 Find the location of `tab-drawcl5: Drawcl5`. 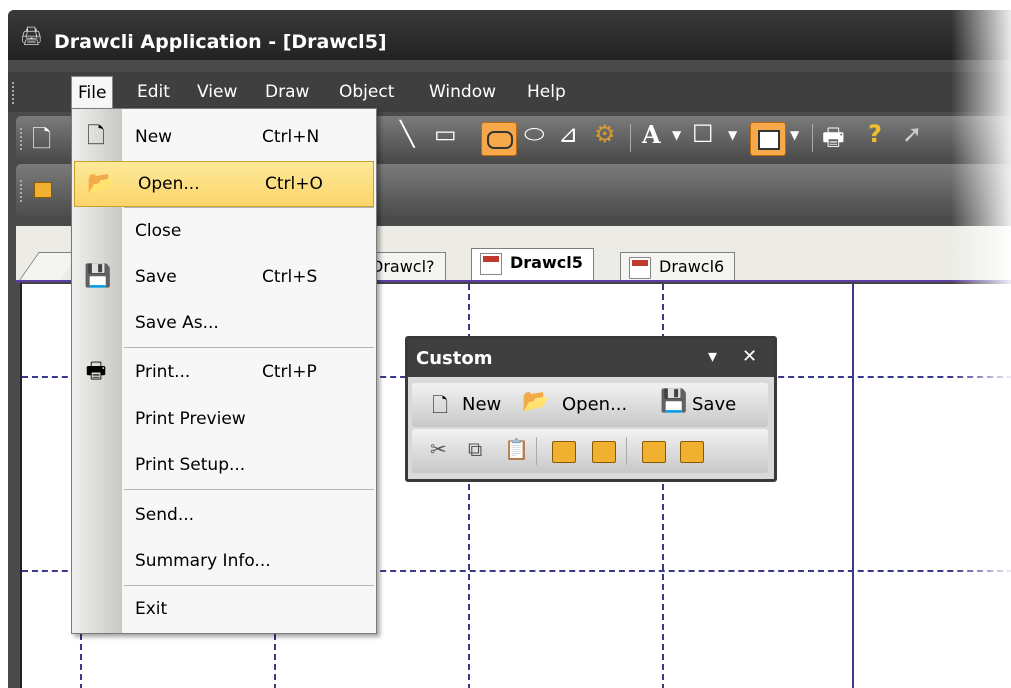

tab-drawcl5: Drawcl5 is located at coordinates (532, 266).